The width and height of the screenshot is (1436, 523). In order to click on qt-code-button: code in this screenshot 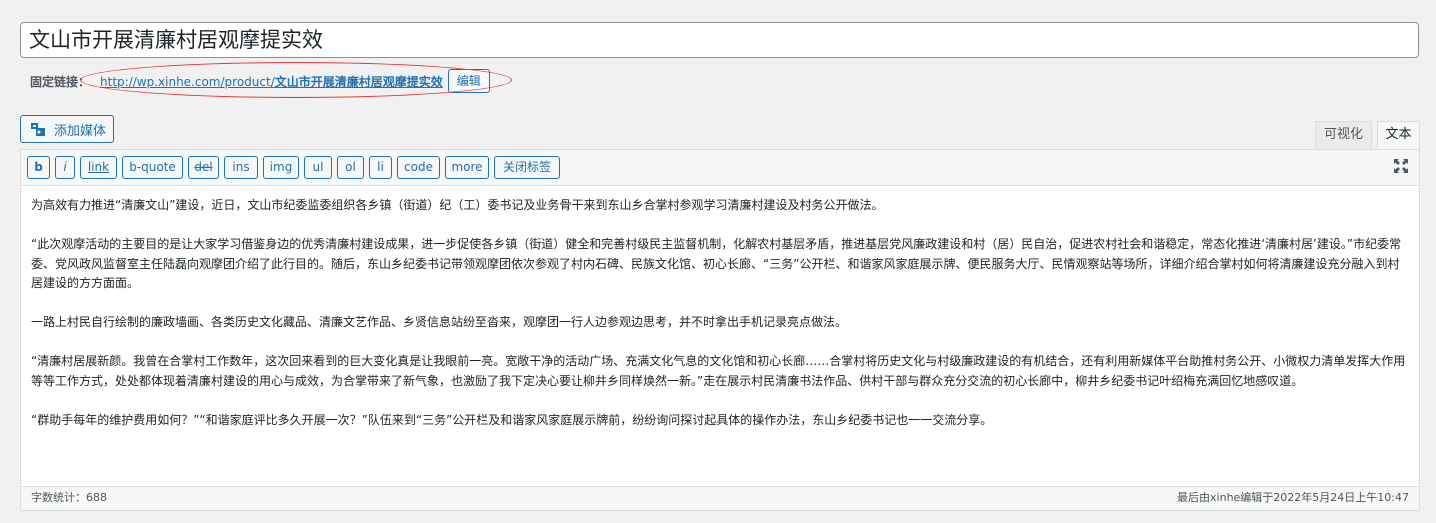, I will do `click(418, 167)`.